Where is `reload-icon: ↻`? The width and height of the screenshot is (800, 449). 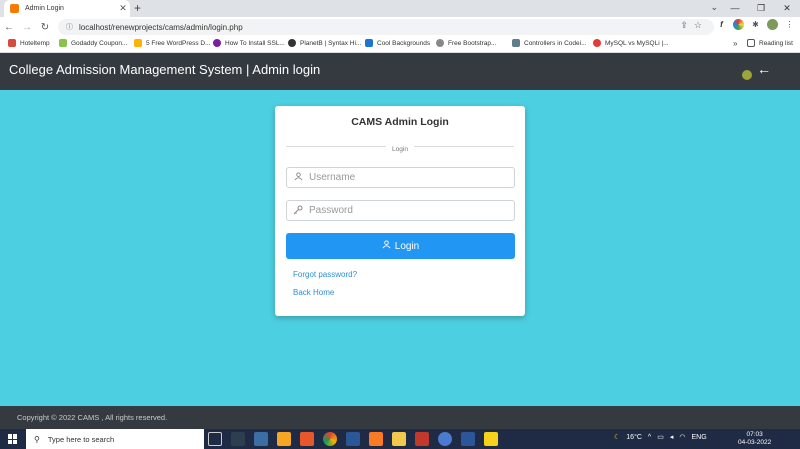
reload-icon: ↻ is located at coordinates (45, 27).